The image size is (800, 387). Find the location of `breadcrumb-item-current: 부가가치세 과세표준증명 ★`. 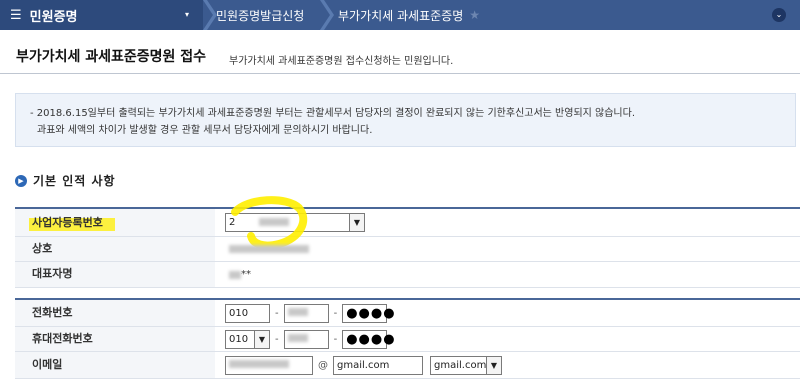

breadcrumb-item-current: 부가가치세 과세표준증명 ★ is located at coordinates (409, 15).